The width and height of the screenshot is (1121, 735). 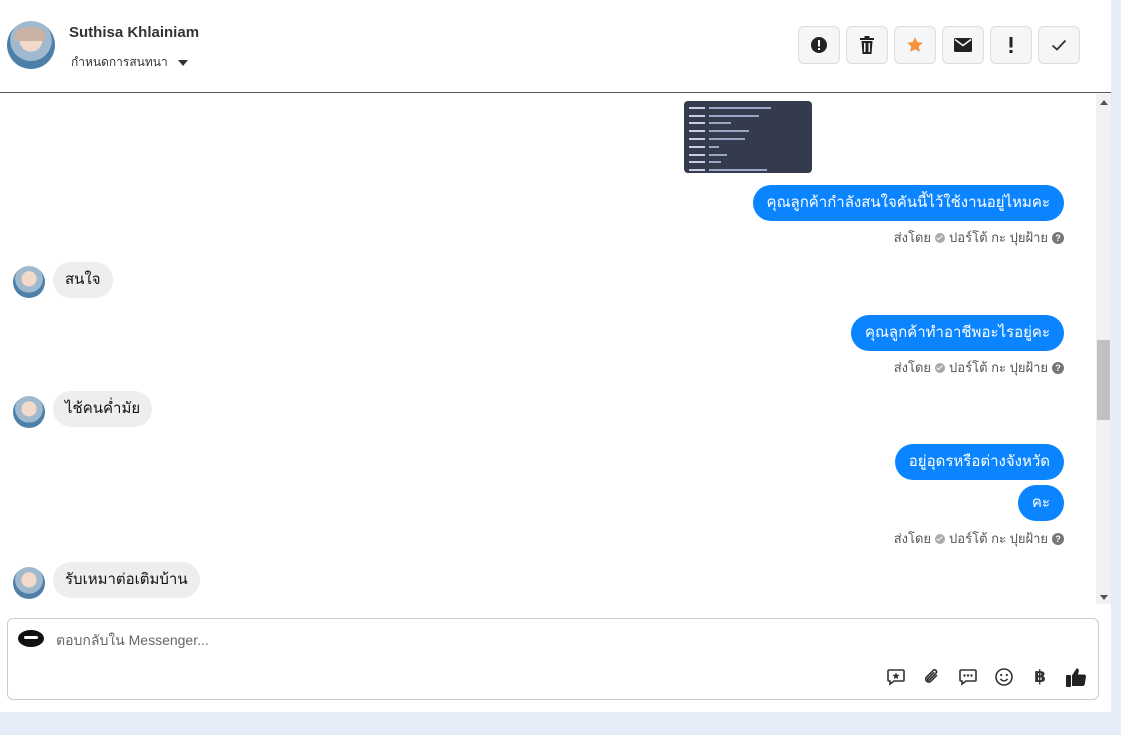 I want to click on conversation-header: Suthisa Khlainiam กำหนดการสนทนา, so click(x=555, y=46).